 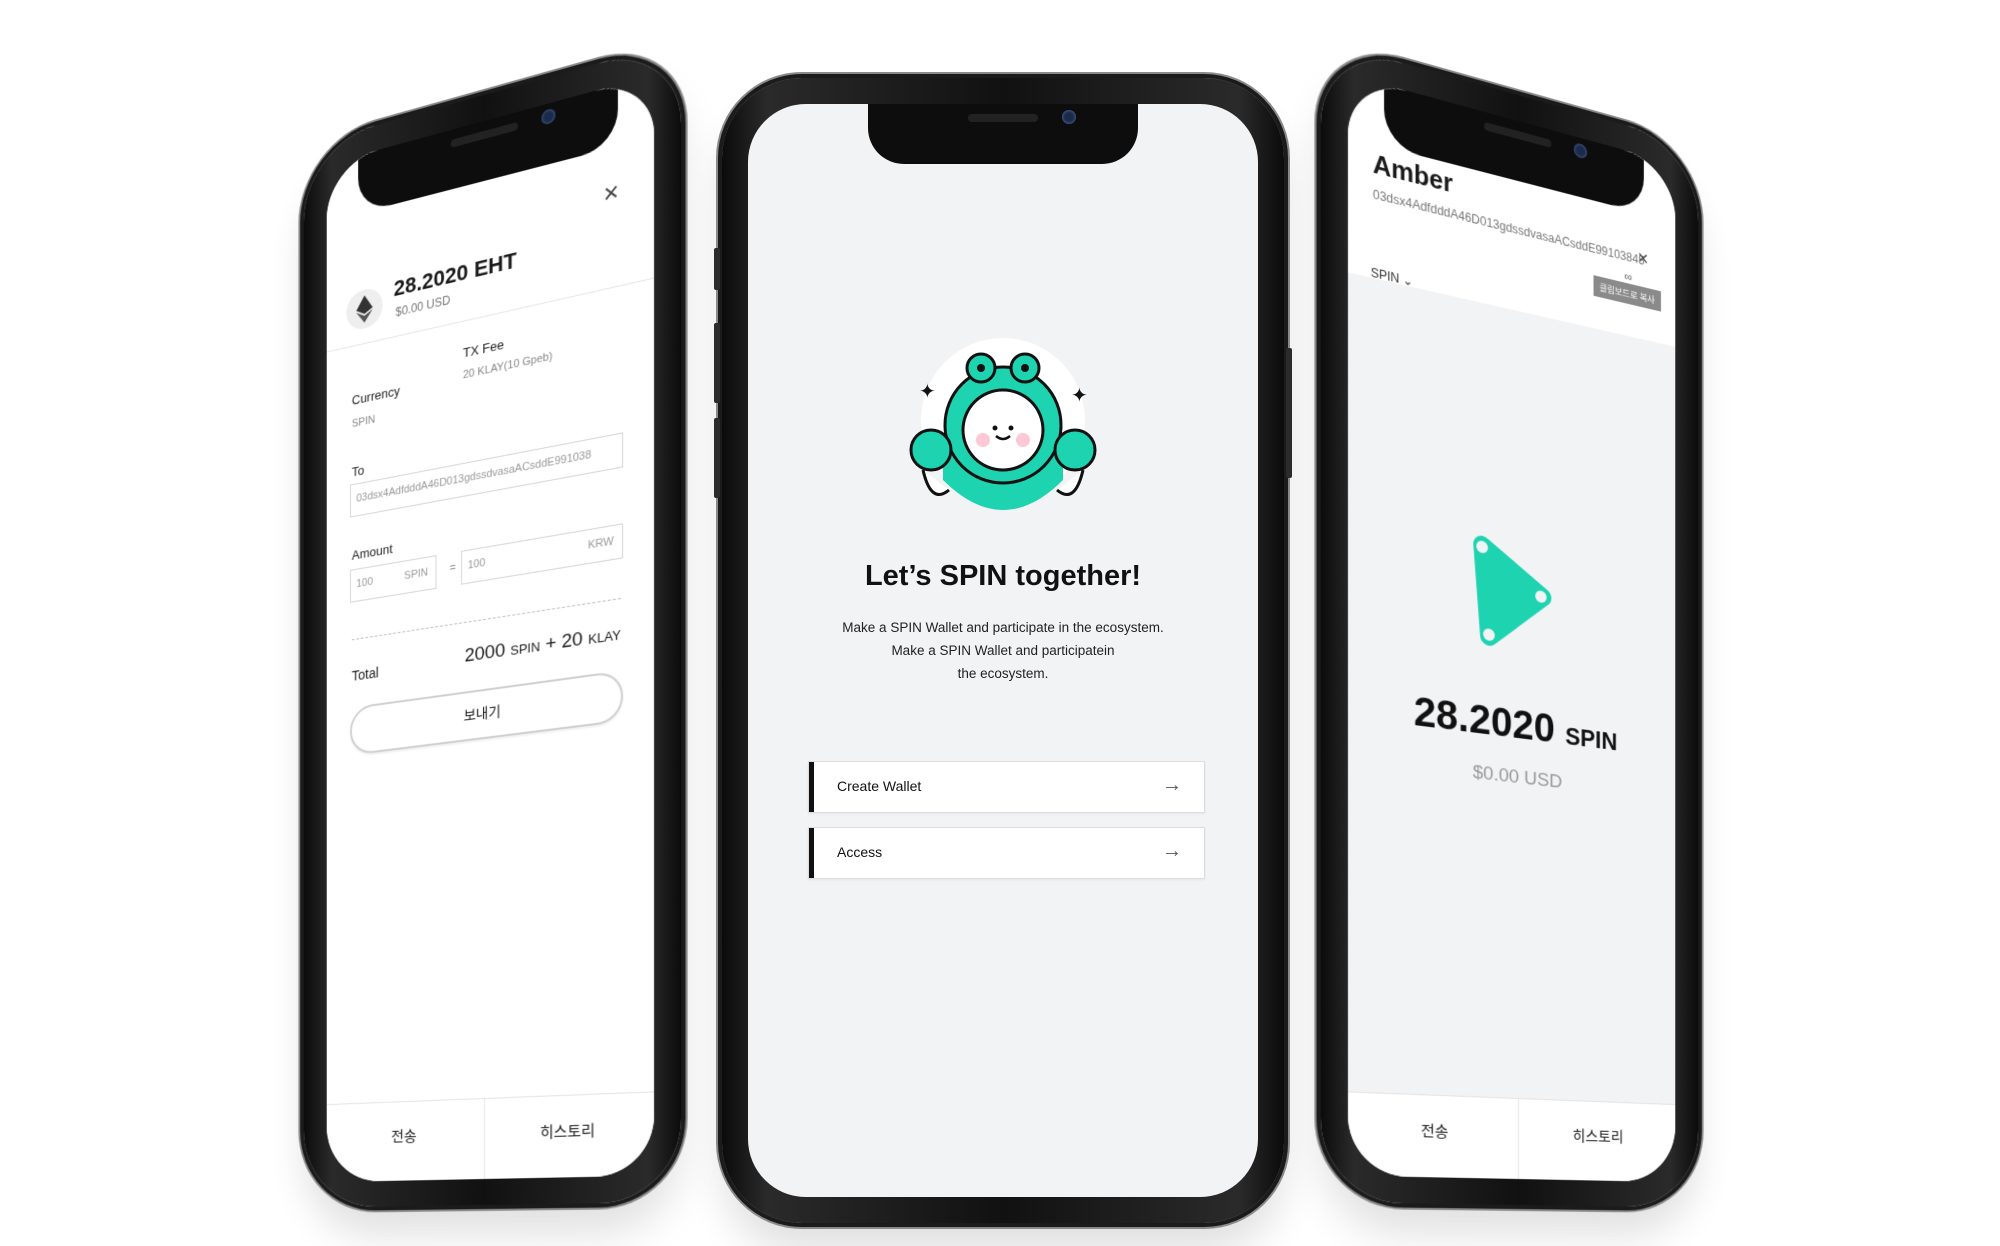 I want to click on spin-logo-icon, so click(x=1510, y=594).